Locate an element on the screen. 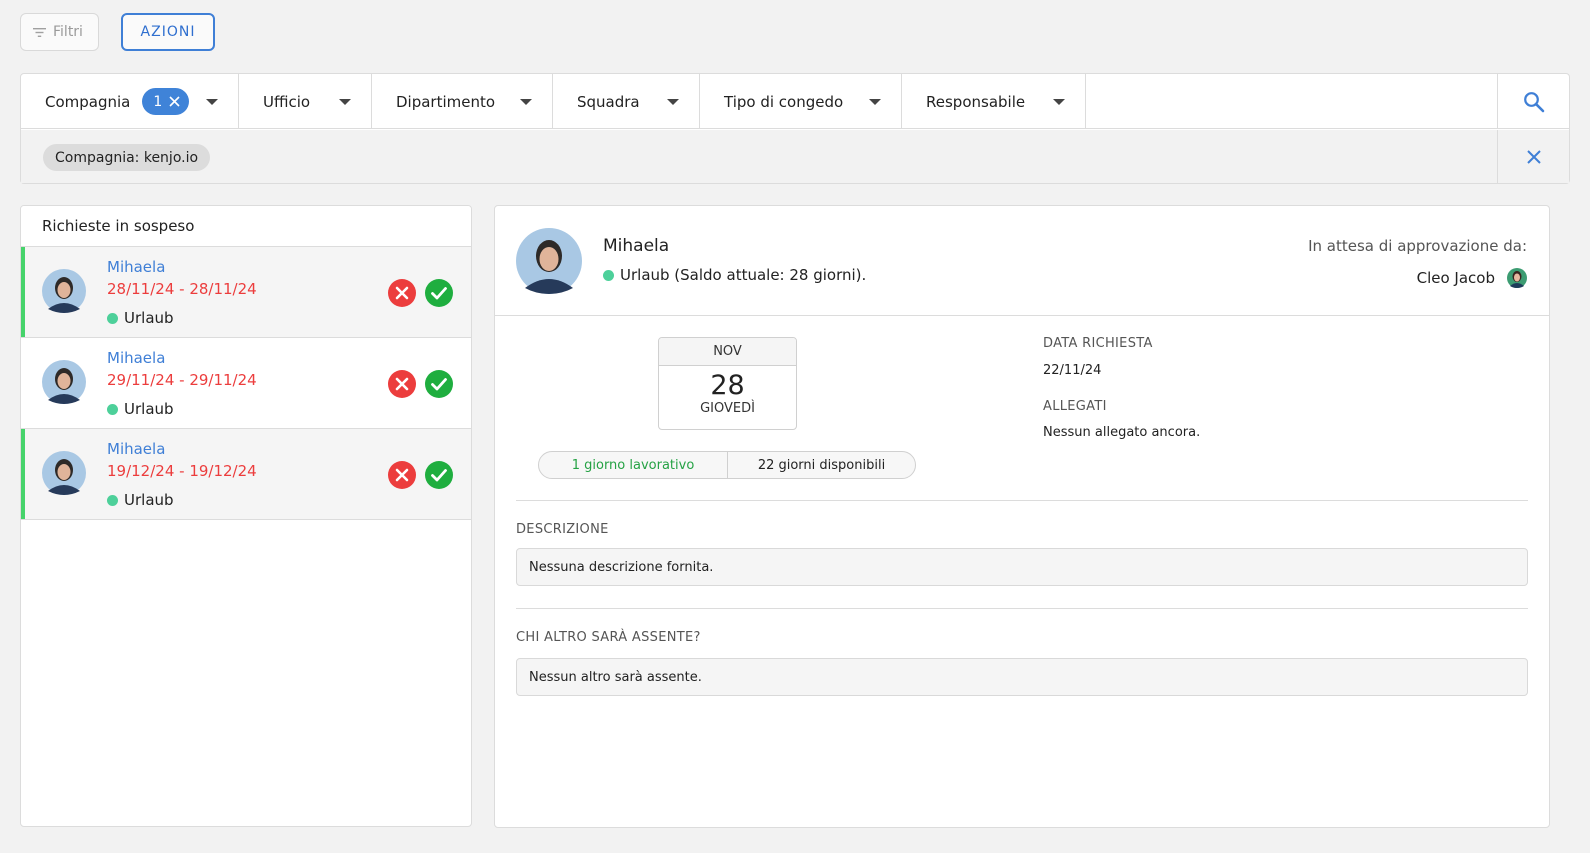 The width and height of the screenshot is (1590, 853). filters-button-label: Filtri is located at coordinates (68, 32).